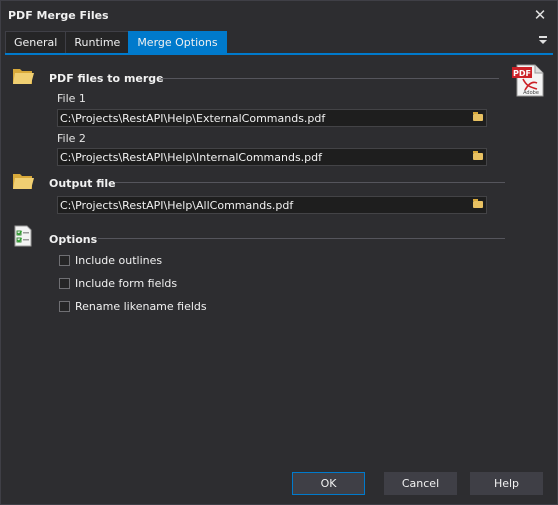 This screenshot has width=558, height=505. I want to click on tab-menu-icon, so click(543, 41).